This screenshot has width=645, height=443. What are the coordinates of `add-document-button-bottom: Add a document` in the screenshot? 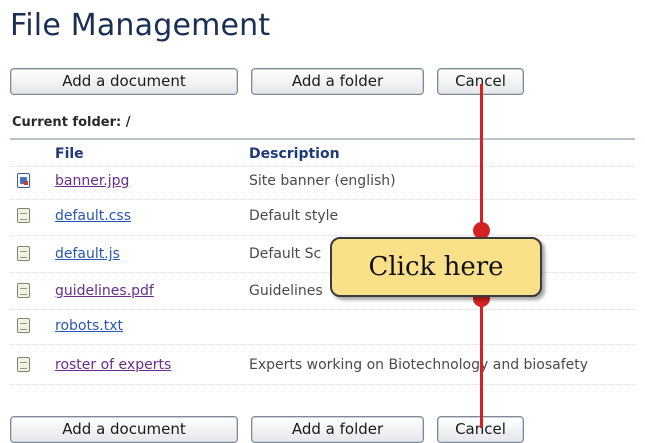 It's located at (124, 429).